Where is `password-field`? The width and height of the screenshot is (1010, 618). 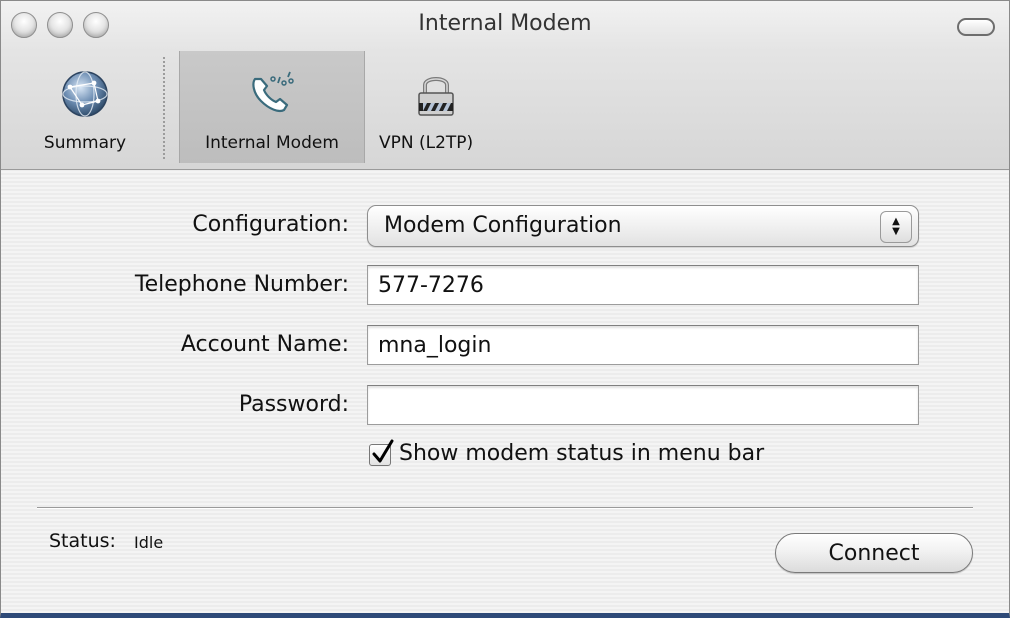
password-field is located at coordinates (643, 405).